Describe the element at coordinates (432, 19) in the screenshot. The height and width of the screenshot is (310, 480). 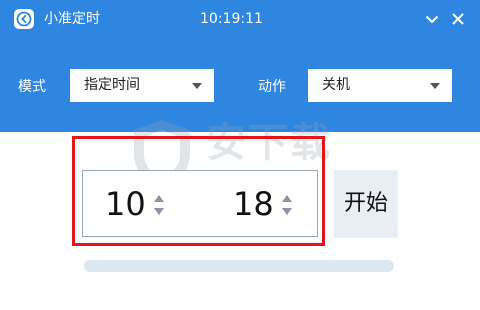
I see `dropdown-arrow-icon` at that location.